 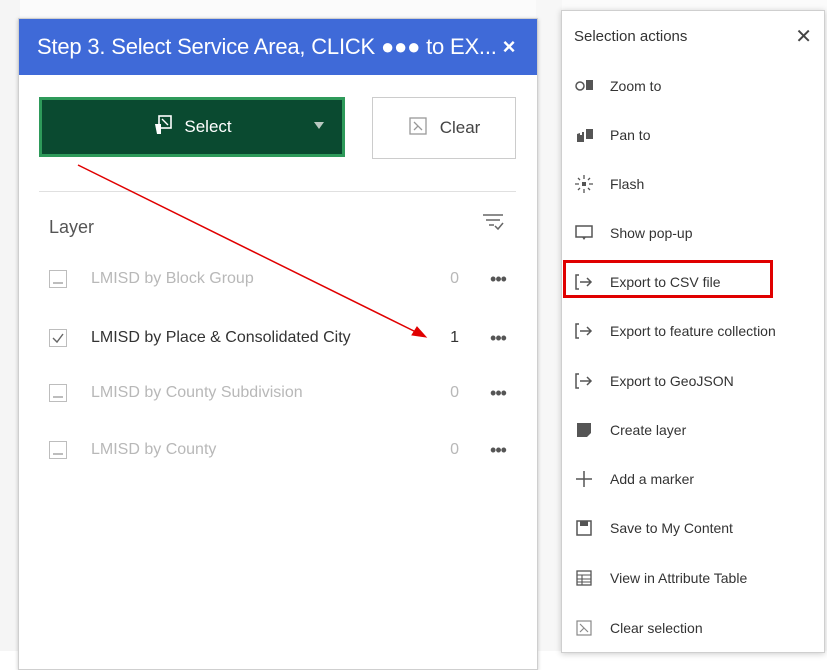 What do you see at coordinates (584, 233) in the screenshot?
I see `popup-icon` at bounding box center [584, 233].